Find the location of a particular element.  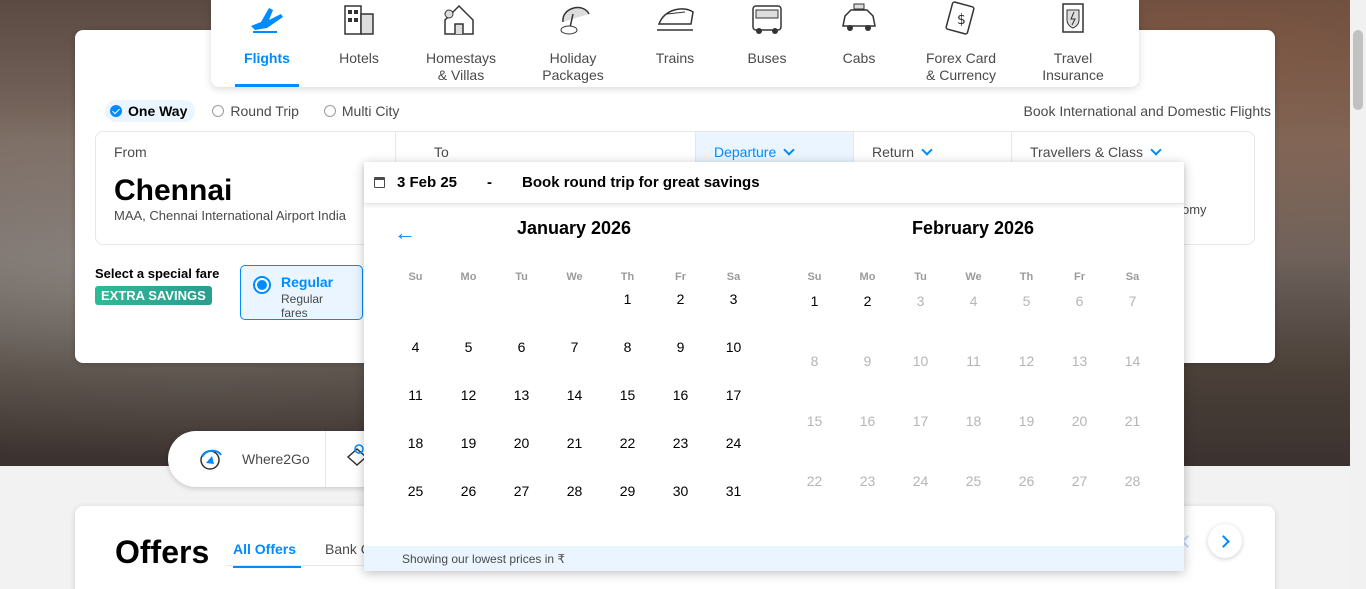

nav-item-flights: Flights is located at coordinates (267, 43).